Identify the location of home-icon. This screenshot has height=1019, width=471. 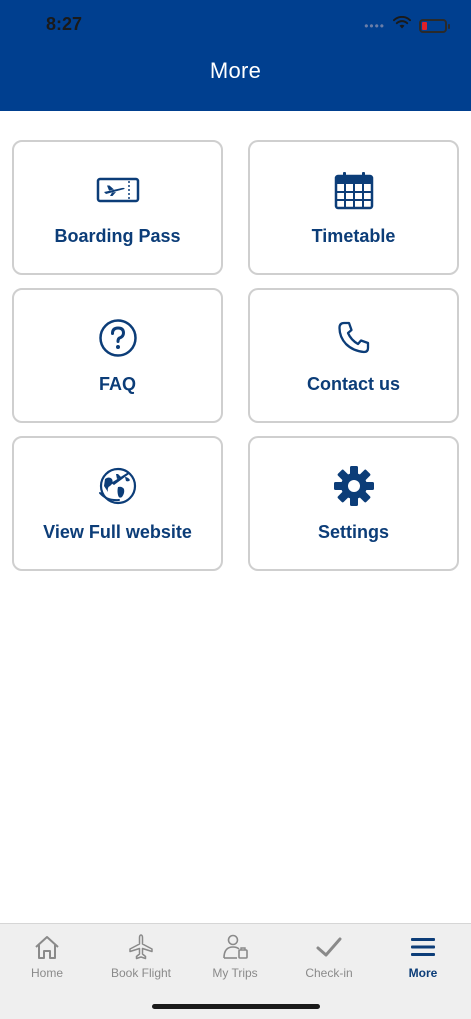
(47, 947).